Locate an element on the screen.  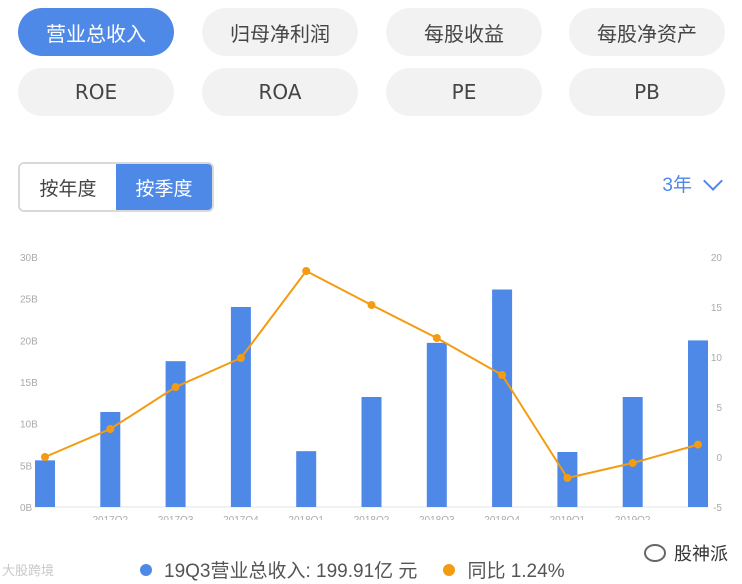
y-right-tick-label: 10 is located at coordinates (717, 358).